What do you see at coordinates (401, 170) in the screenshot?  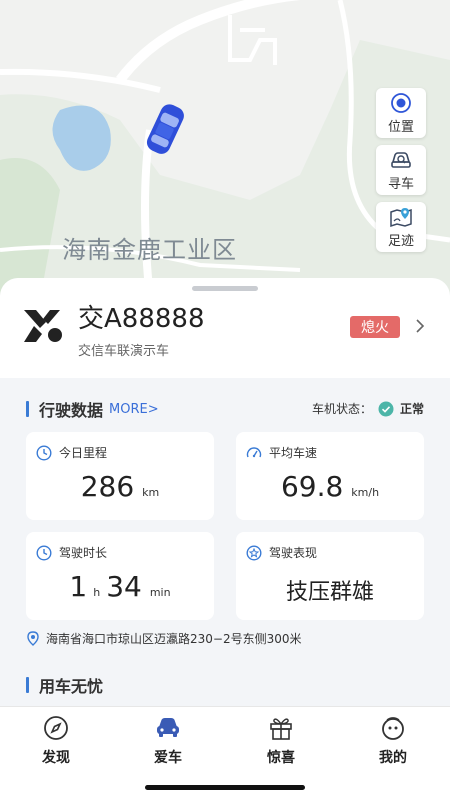 I see `find-car-button: 寻车` at bounding box center [401, 170].